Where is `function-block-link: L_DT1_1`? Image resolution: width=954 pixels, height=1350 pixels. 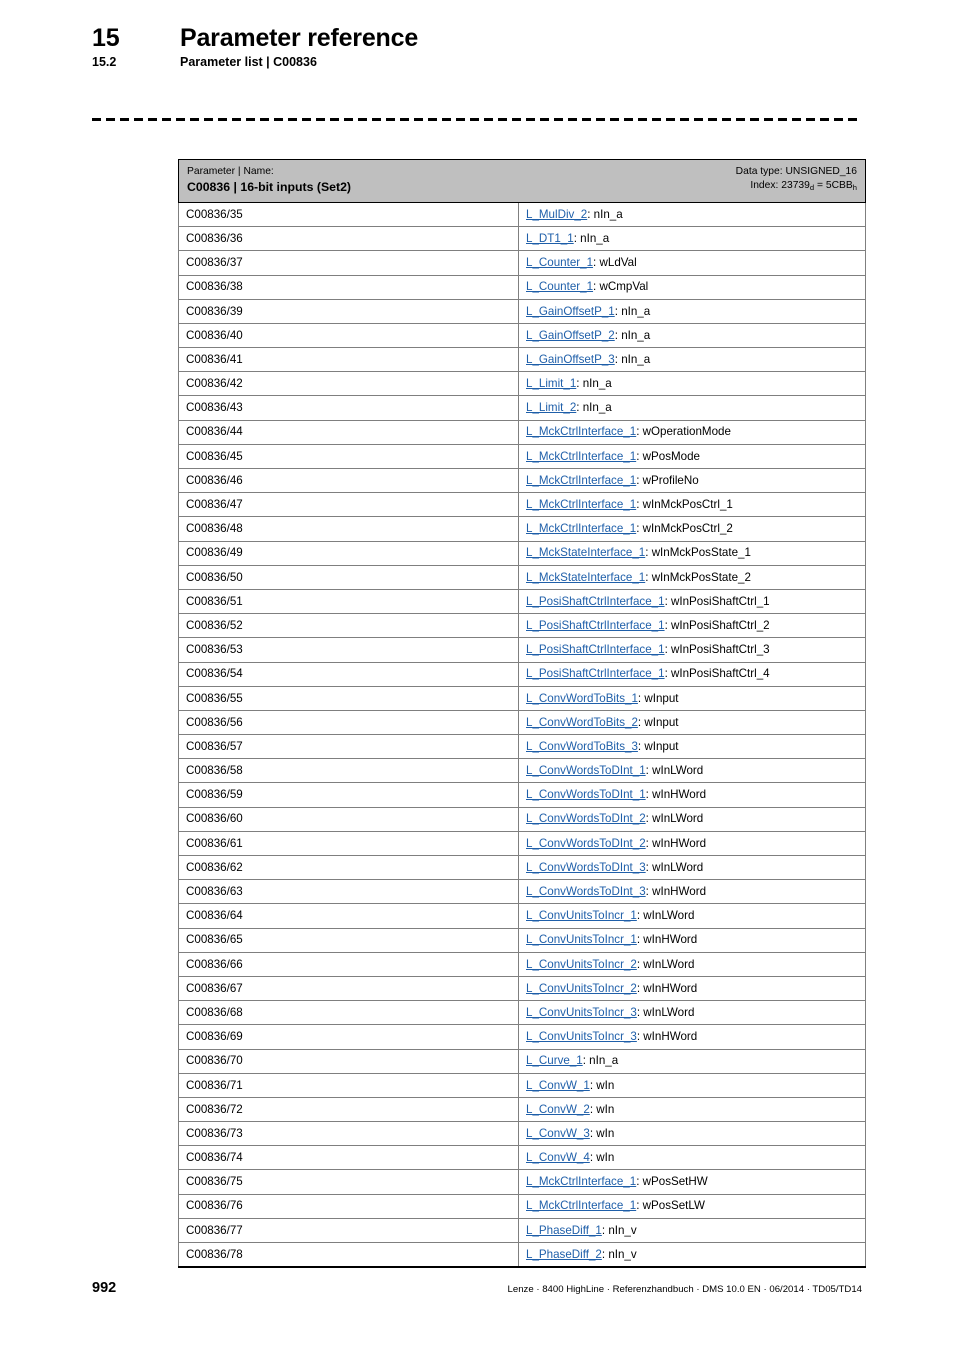 function-block-link: L_DT1_1 is located at coordinates (550, 238).